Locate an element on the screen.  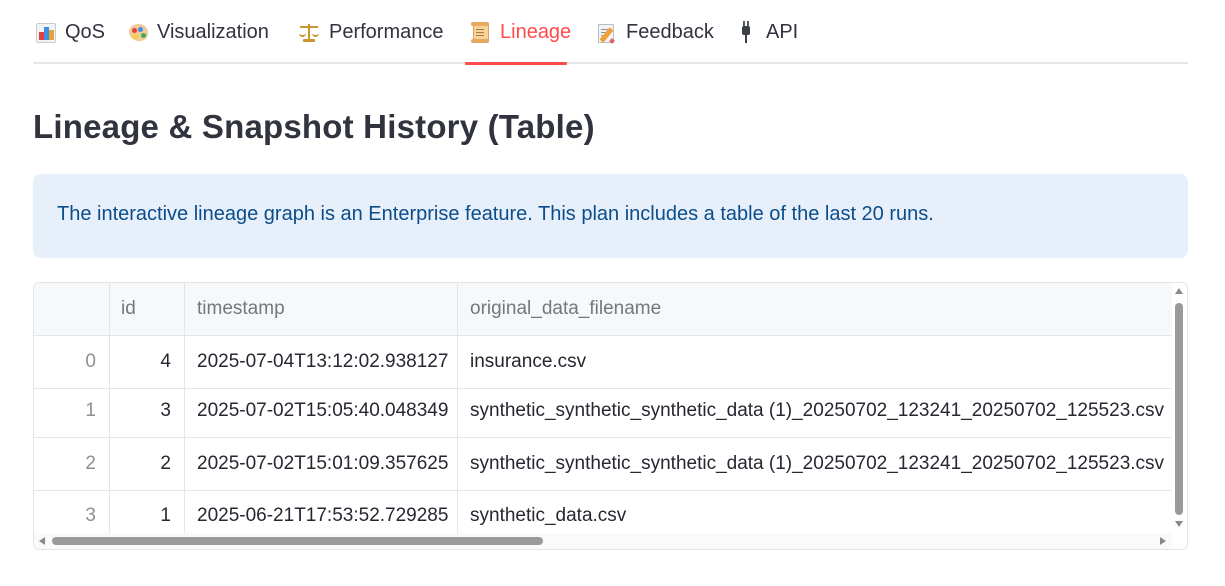
cell-id: 1 is located at coordinates (147, 511).